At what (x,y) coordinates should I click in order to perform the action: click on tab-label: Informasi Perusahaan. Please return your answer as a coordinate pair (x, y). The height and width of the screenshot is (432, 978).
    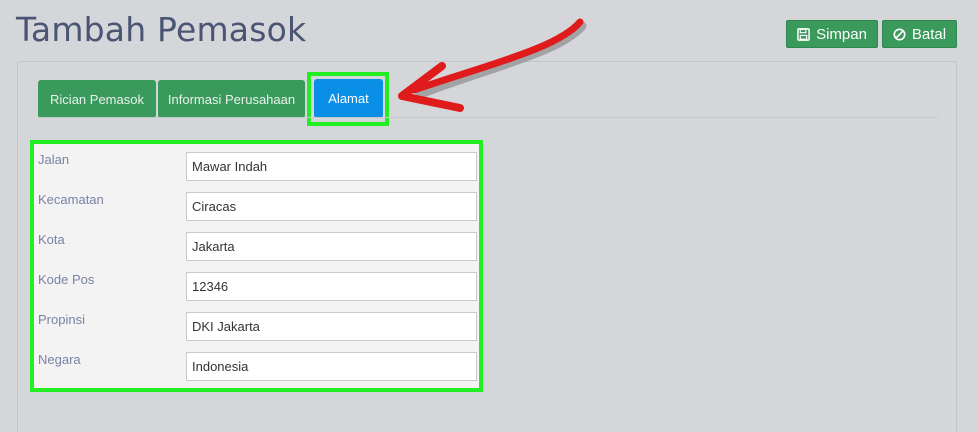
    Looking at the image, I should click on (231, 99).